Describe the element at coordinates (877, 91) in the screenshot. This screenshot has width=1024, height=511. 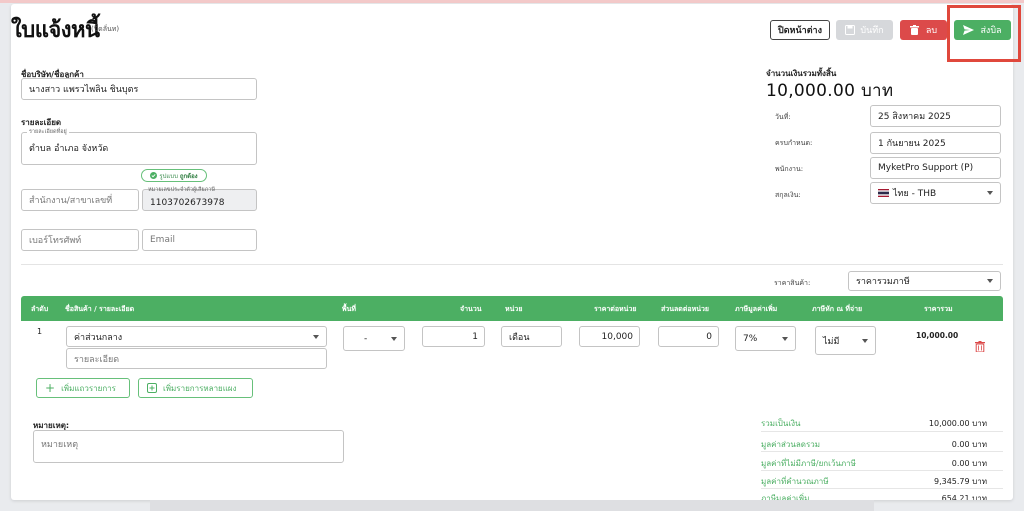
I see `total-amount-currency: บาท` at that location.